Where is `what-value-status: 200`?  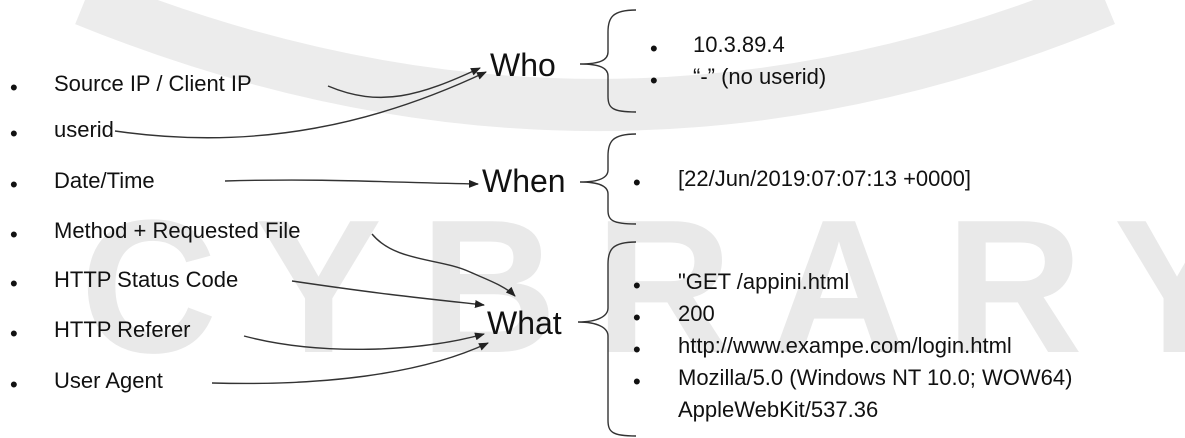
what-value-status: 200 is located at coordinates (696, 313).